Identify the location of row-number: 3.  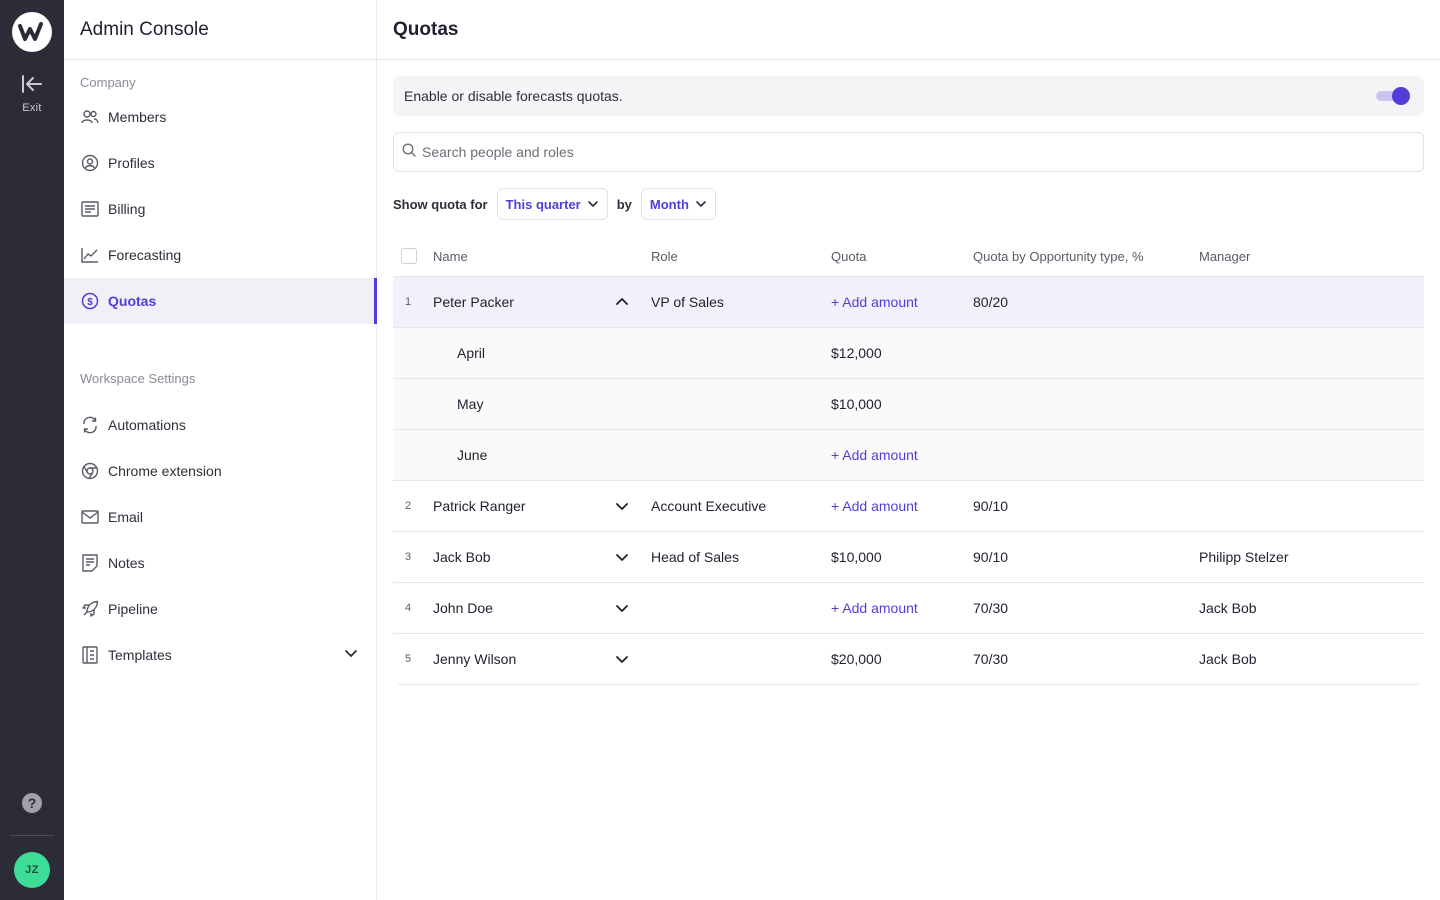
(408, 557).